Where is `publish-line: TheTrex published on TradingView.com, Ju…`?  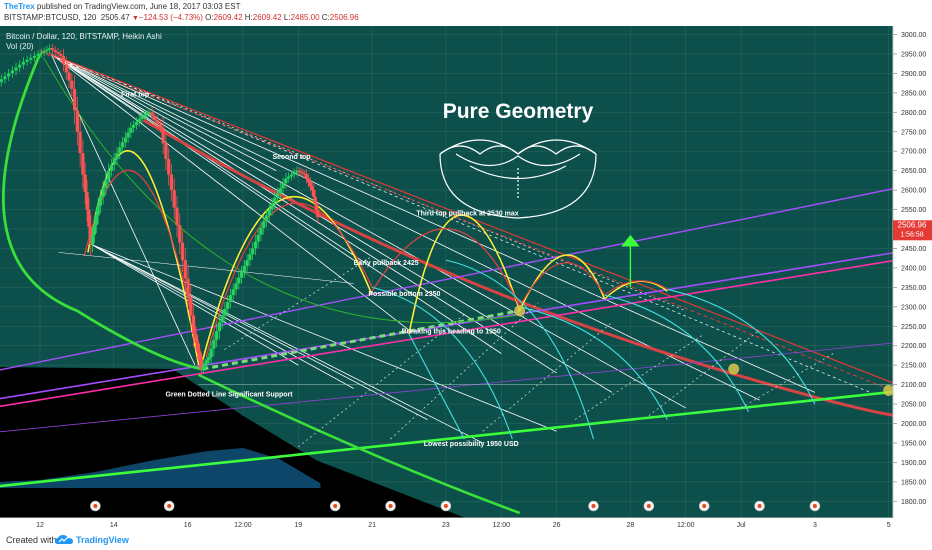 publish-line: TheTrex published on TradingView.com, Ju… is located at coordinates (122, 6).